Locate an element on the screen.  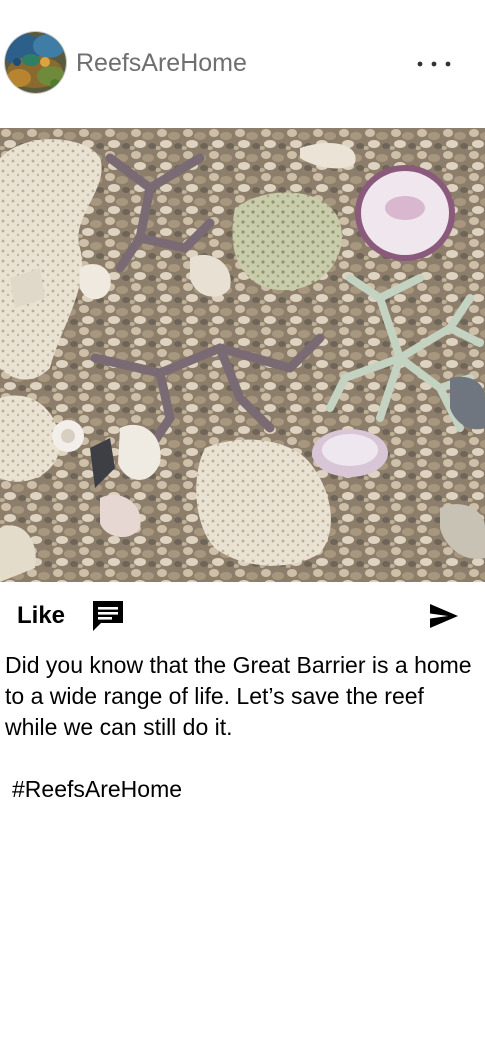
post-actions: Like is located at coordinates (242, 615).